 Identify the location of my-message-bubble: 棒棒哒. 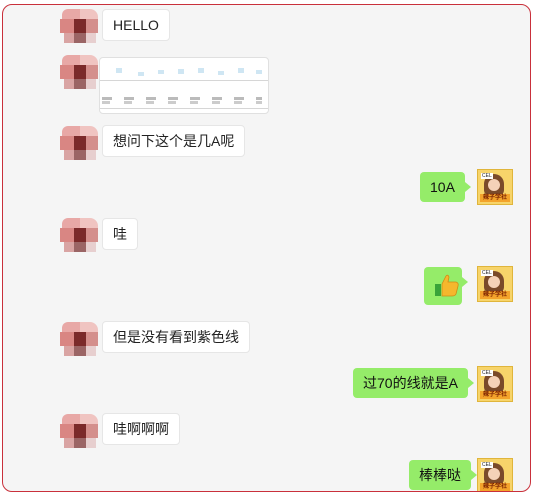
(443, 475).